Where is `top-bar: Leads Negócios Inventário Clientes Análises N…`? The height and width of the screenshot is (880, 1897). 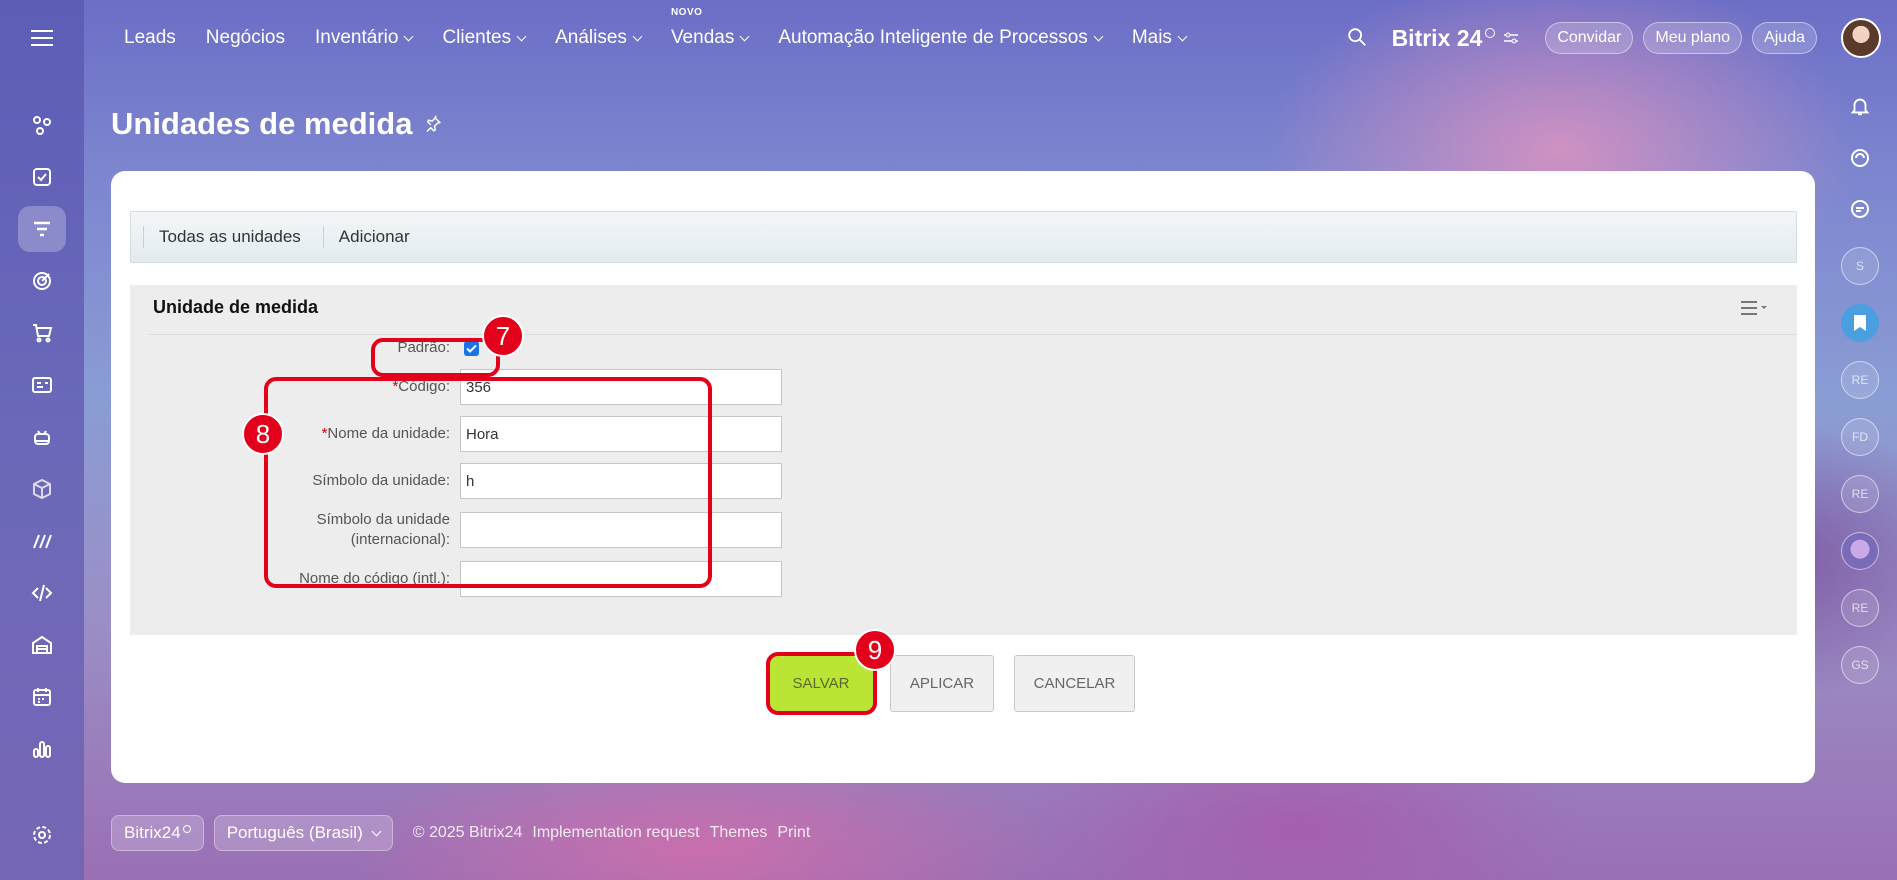
top-bar: Leads Negócios Inventário Clientes Análises N… is located at coordinates (990, 38).